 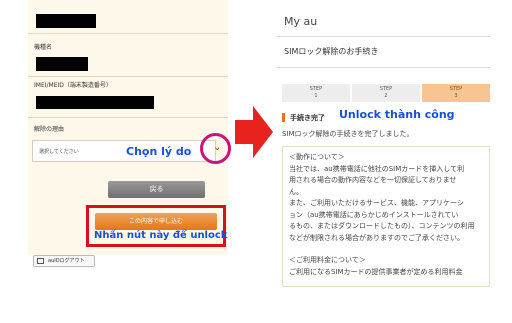 I want to click on annotation-select-reason: Chọn lý do, so click(x=159, y=151).